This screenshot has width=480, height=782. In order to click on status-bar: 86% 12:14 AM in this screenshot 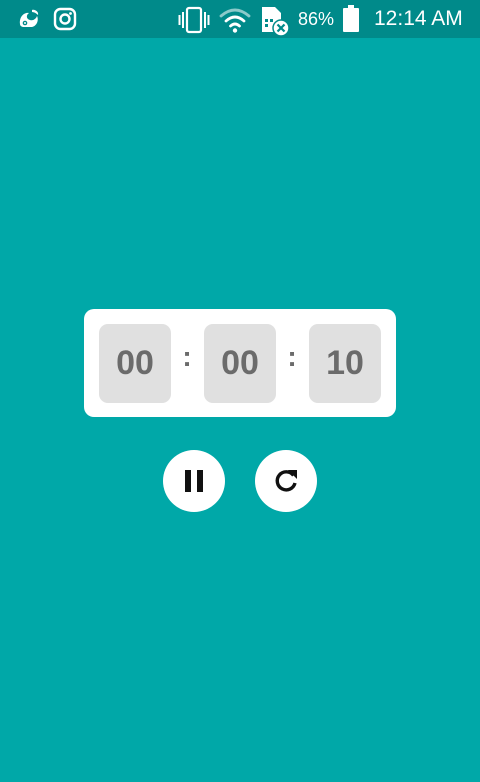, I will do `click(240, 19)`.